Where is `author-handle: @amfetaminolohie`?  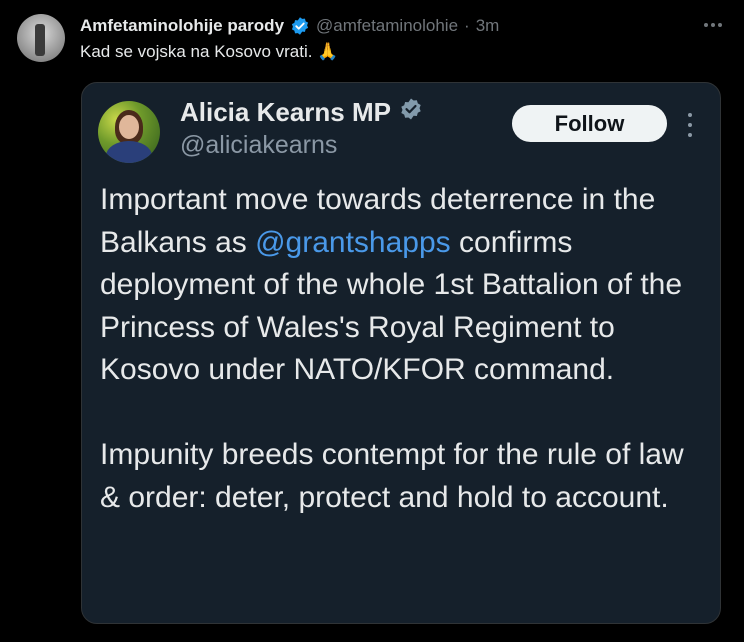
author-handle: @amfetaminolohie is located at coordinates (387, 26).